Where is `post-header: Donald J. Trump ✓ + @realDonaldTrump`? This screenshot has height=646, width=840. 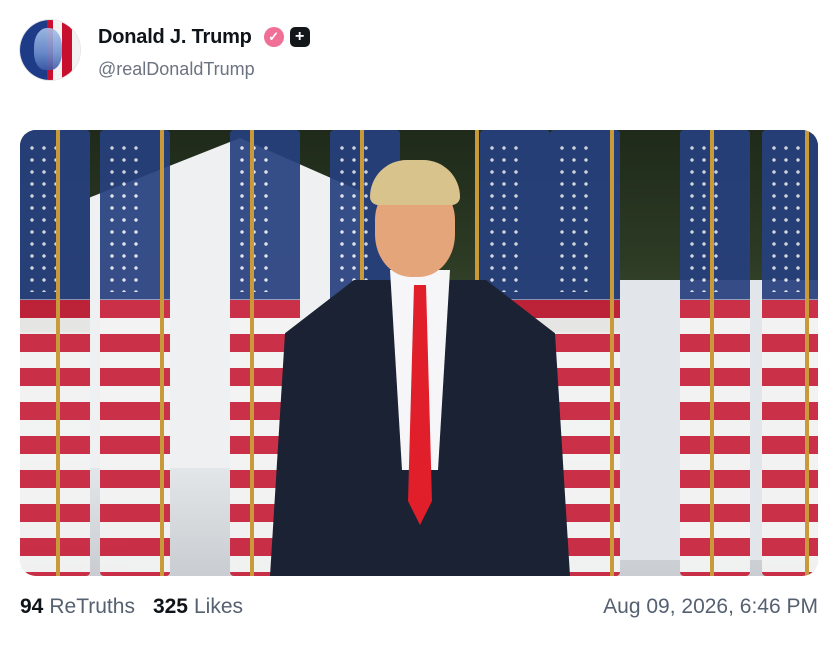
post-header: Donald J. Trump ✓ + @realDonaldTrump is located at coordinates (165, 51).